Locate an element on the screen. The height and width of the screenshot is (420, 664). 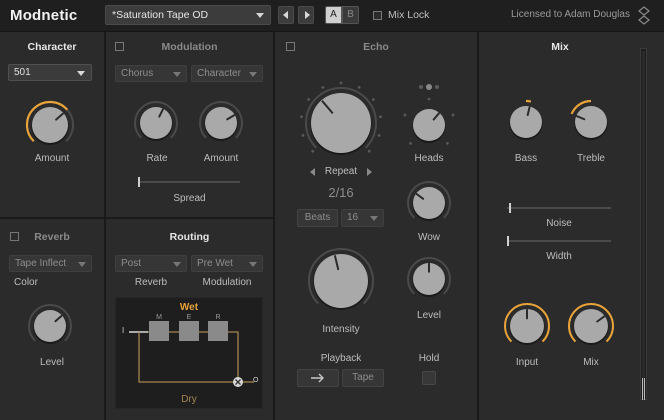
routing-reverb-position-dropdown: Post is located at coordinates (151, 263).